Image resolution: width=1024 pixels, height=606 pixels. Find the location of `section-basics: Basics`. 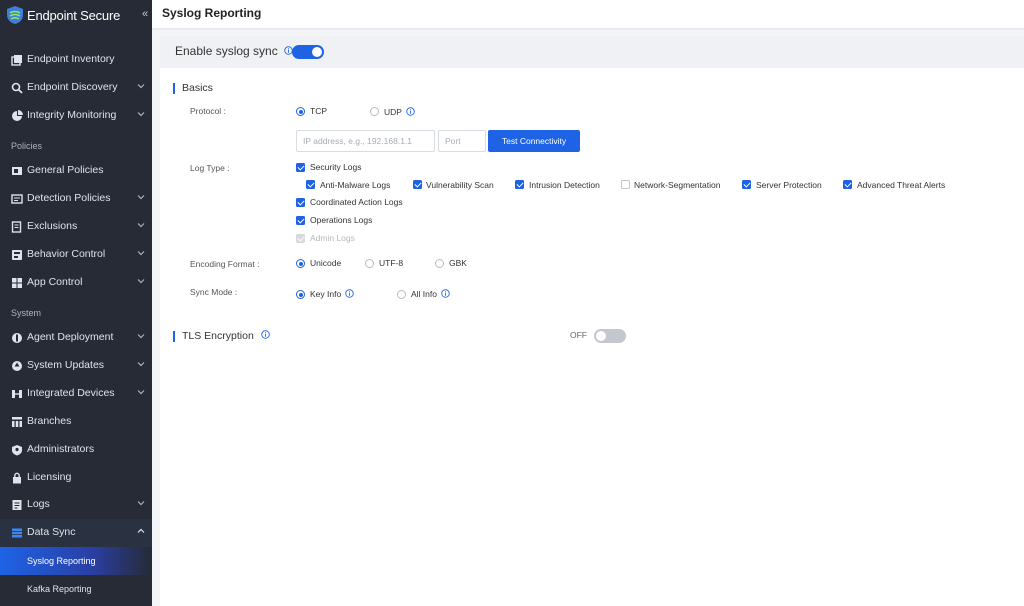

section-basics: Basics is located at coordinates (193, 88).